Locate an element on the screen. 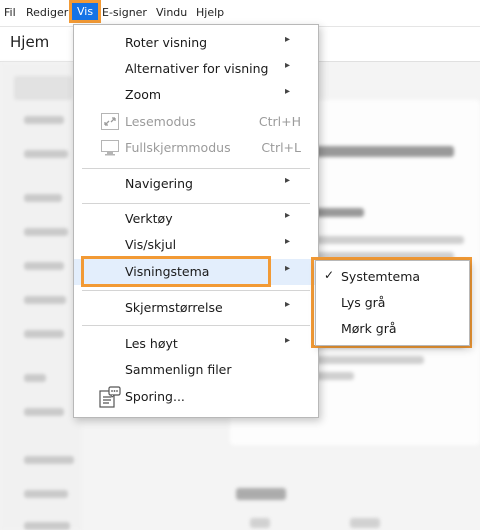 This screenshot has height=530, width=480. menu-item-tools: Verktøy ▸ is located at coordinates (196, 219).